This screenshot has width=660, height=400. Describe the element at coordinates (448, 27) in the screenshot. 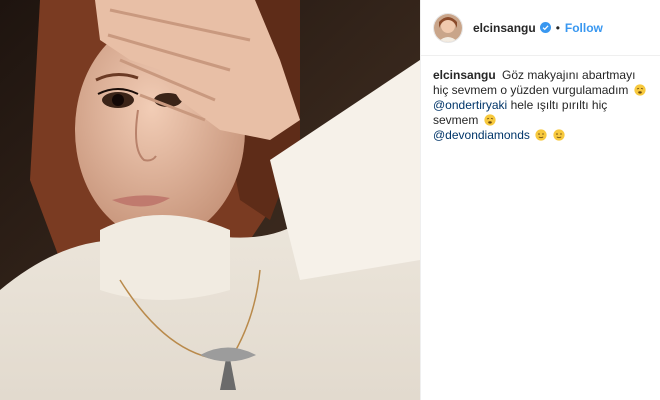

I see `avatar` at that location.